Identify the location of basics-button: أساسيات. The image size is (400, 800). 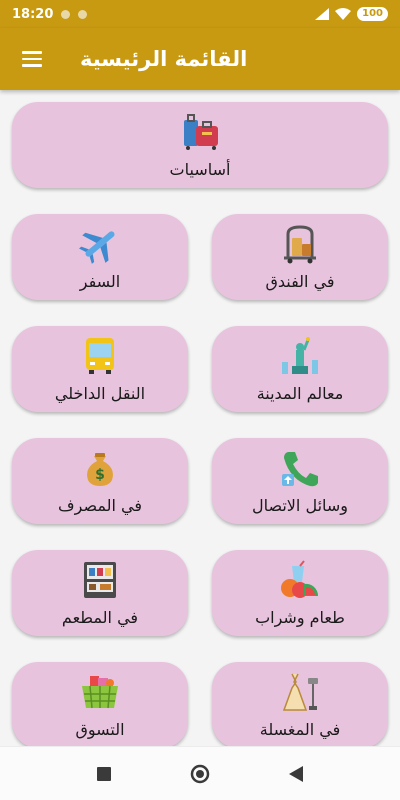
(200, 145).